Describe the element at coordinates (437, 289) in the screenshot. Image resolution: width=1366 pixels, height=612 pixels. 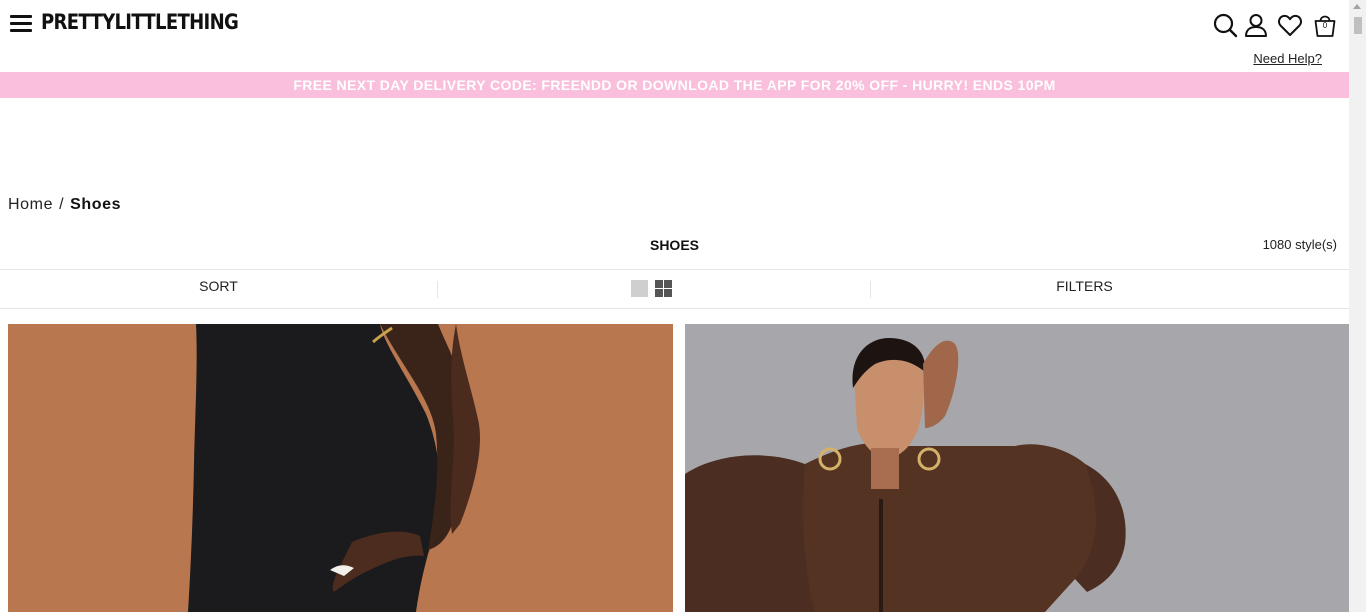
I see `toolbar-divider` at that location.